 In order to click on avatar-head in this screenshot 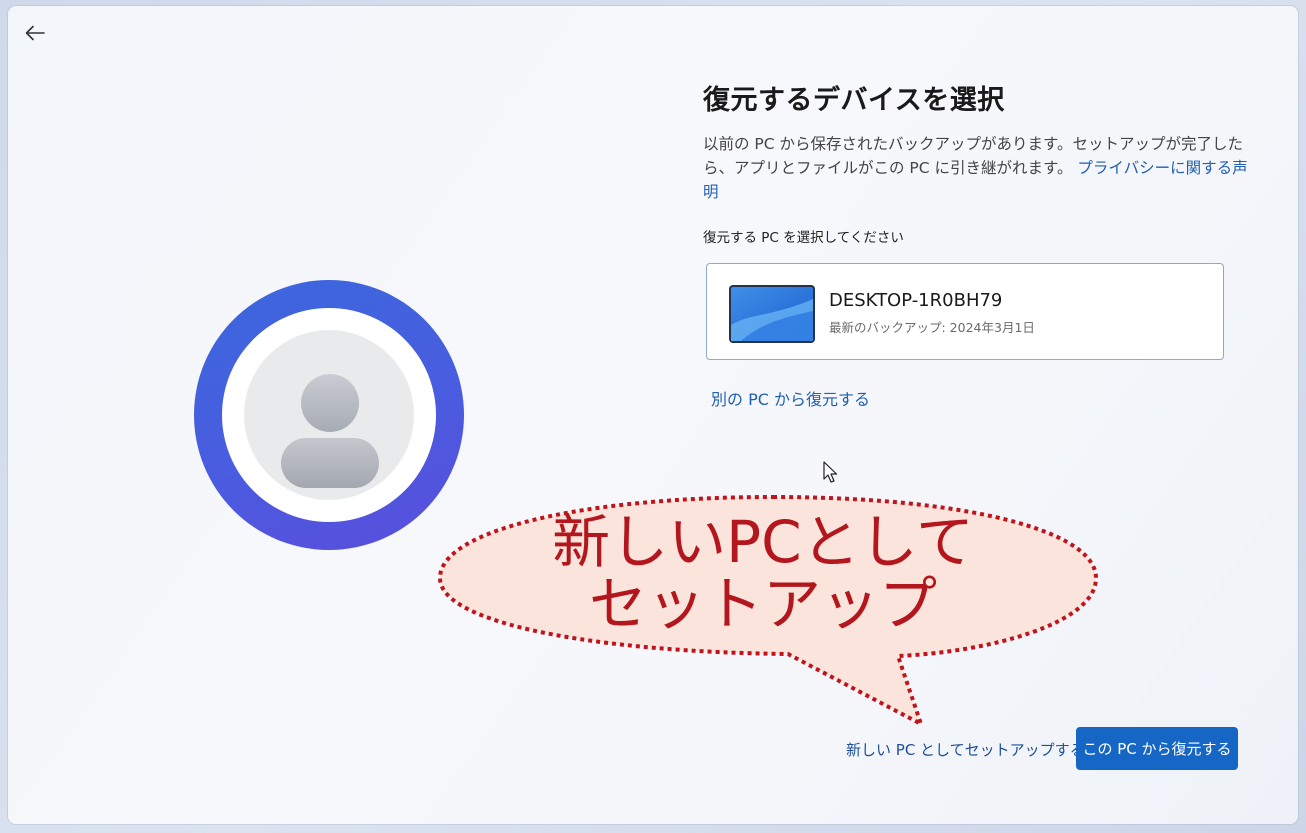, I will do `click(330, 403)`.